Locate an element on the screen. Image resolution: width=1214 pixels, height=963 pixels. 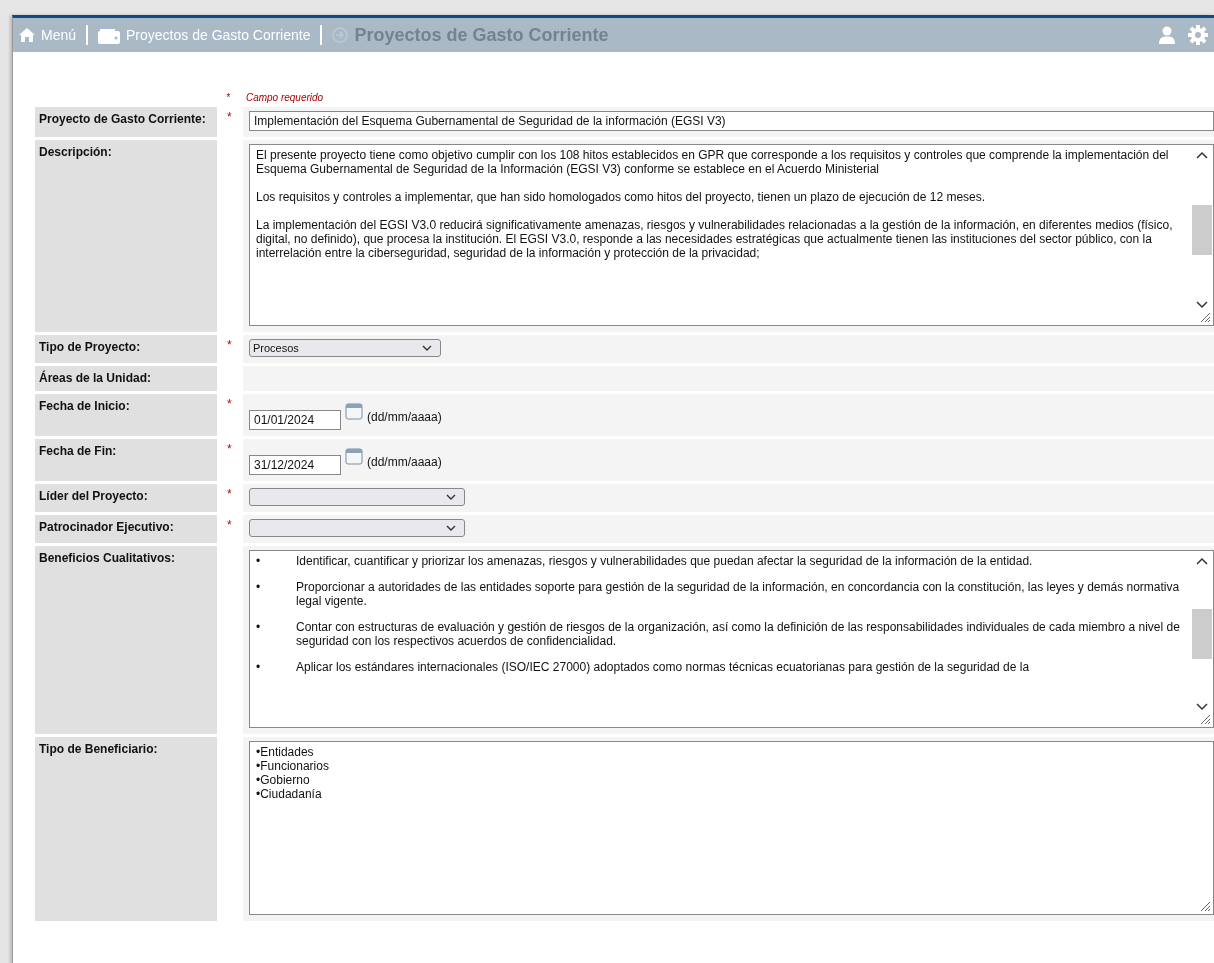
required-note: Campo requerido is located at coordinates (284, 97).